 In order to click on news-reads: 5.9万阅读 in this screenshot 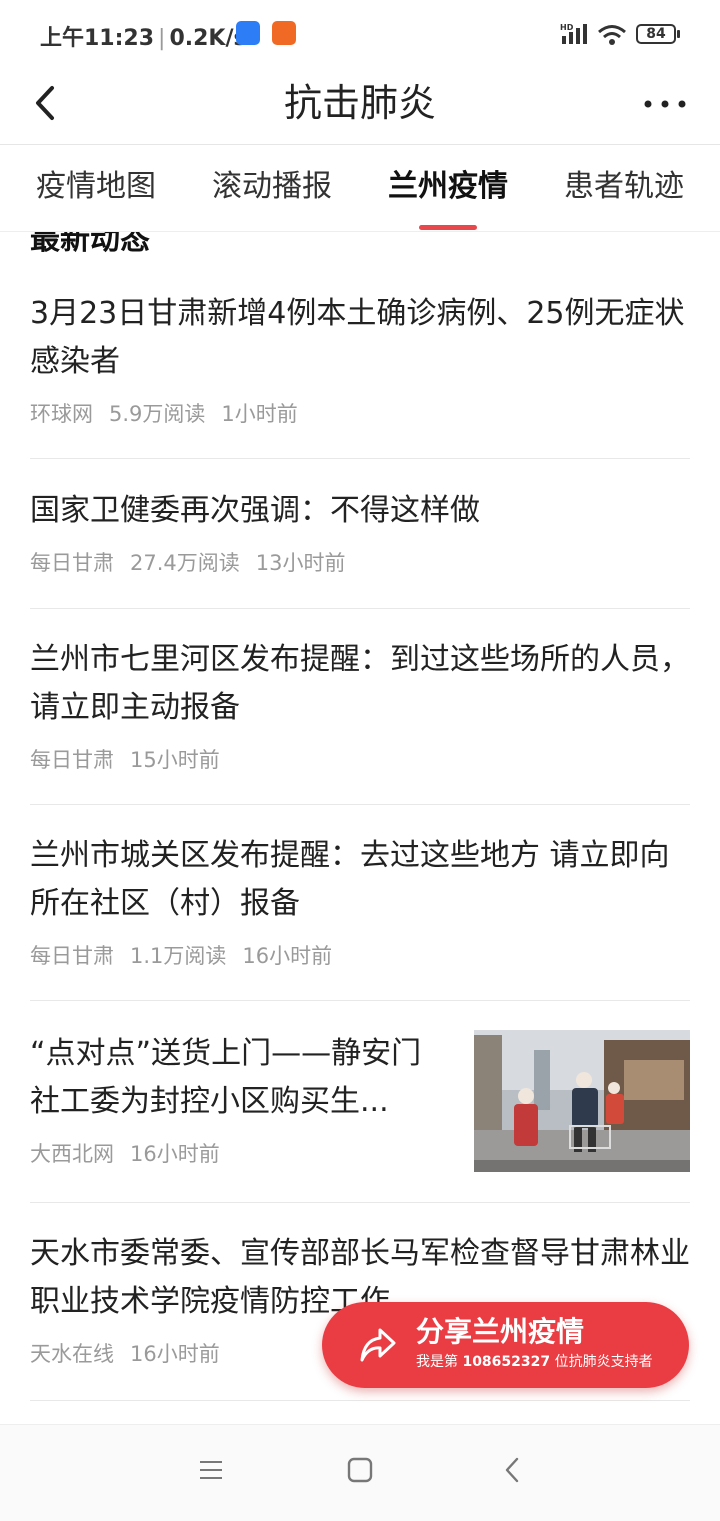, I will do `click(157, 414)`.